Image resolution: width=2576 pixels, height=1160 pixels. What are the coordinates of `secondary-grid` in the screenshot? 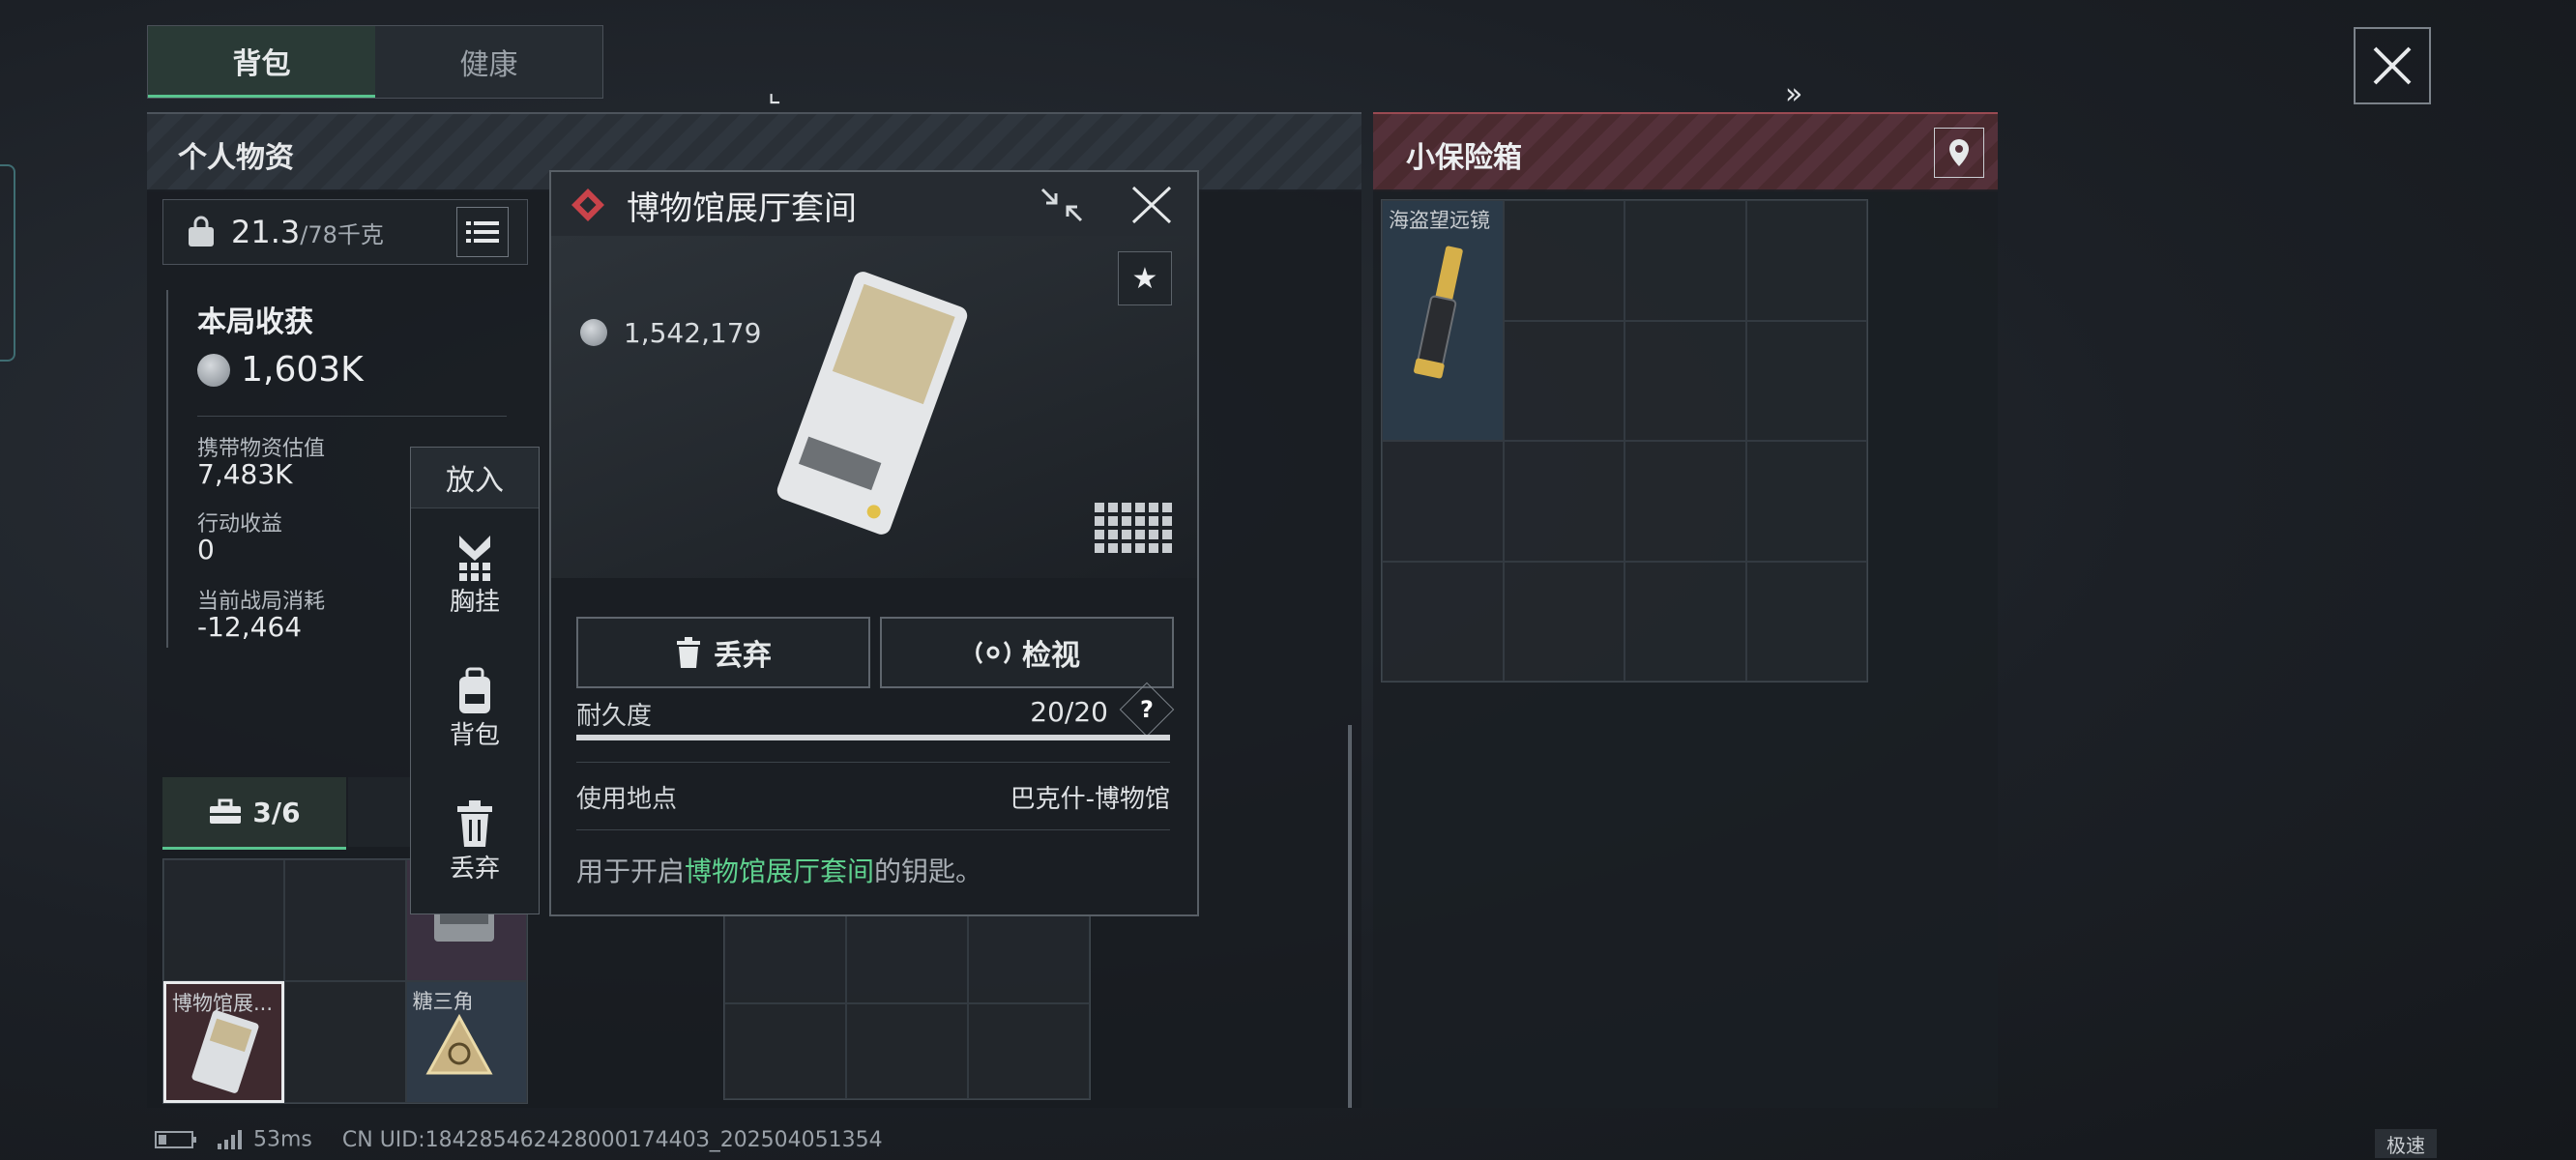 It's located at (907, 1003).